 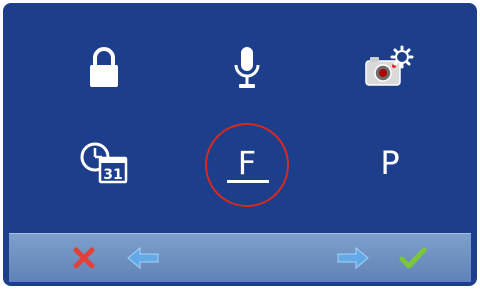 What do you see at coordinates (112, 175) in the screenshot?
I see `calendar-day-text: 31` at bounding box center [112, 175].